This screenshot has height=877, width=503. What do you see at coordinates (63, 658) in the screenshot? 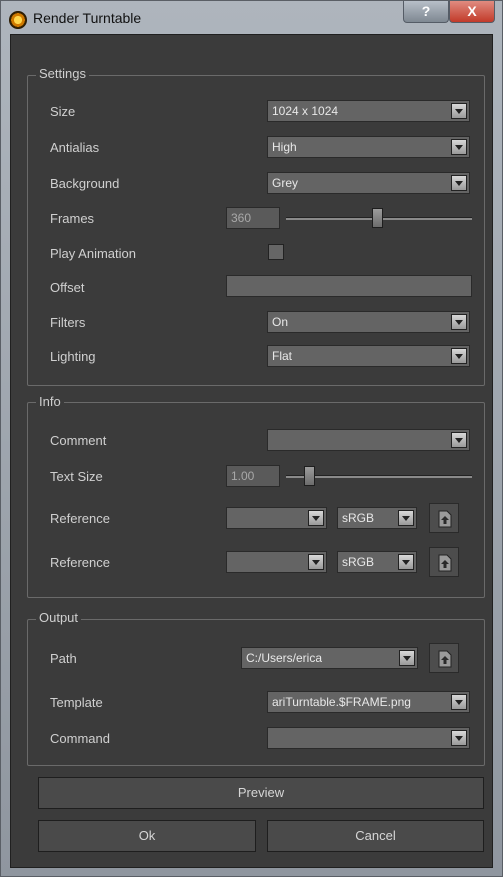
I see `path-label: Path` at bounding box center [63, 658].